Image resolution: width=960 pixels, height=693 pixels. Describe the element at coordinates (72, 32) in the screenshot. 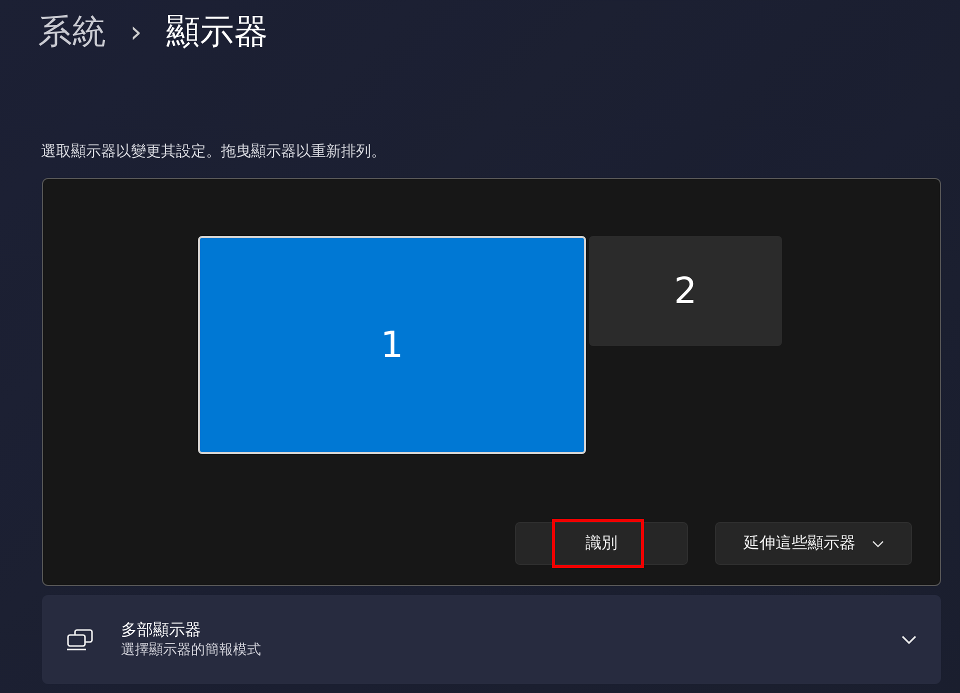

I see `breadcrumb-parent: 系統` at that location.